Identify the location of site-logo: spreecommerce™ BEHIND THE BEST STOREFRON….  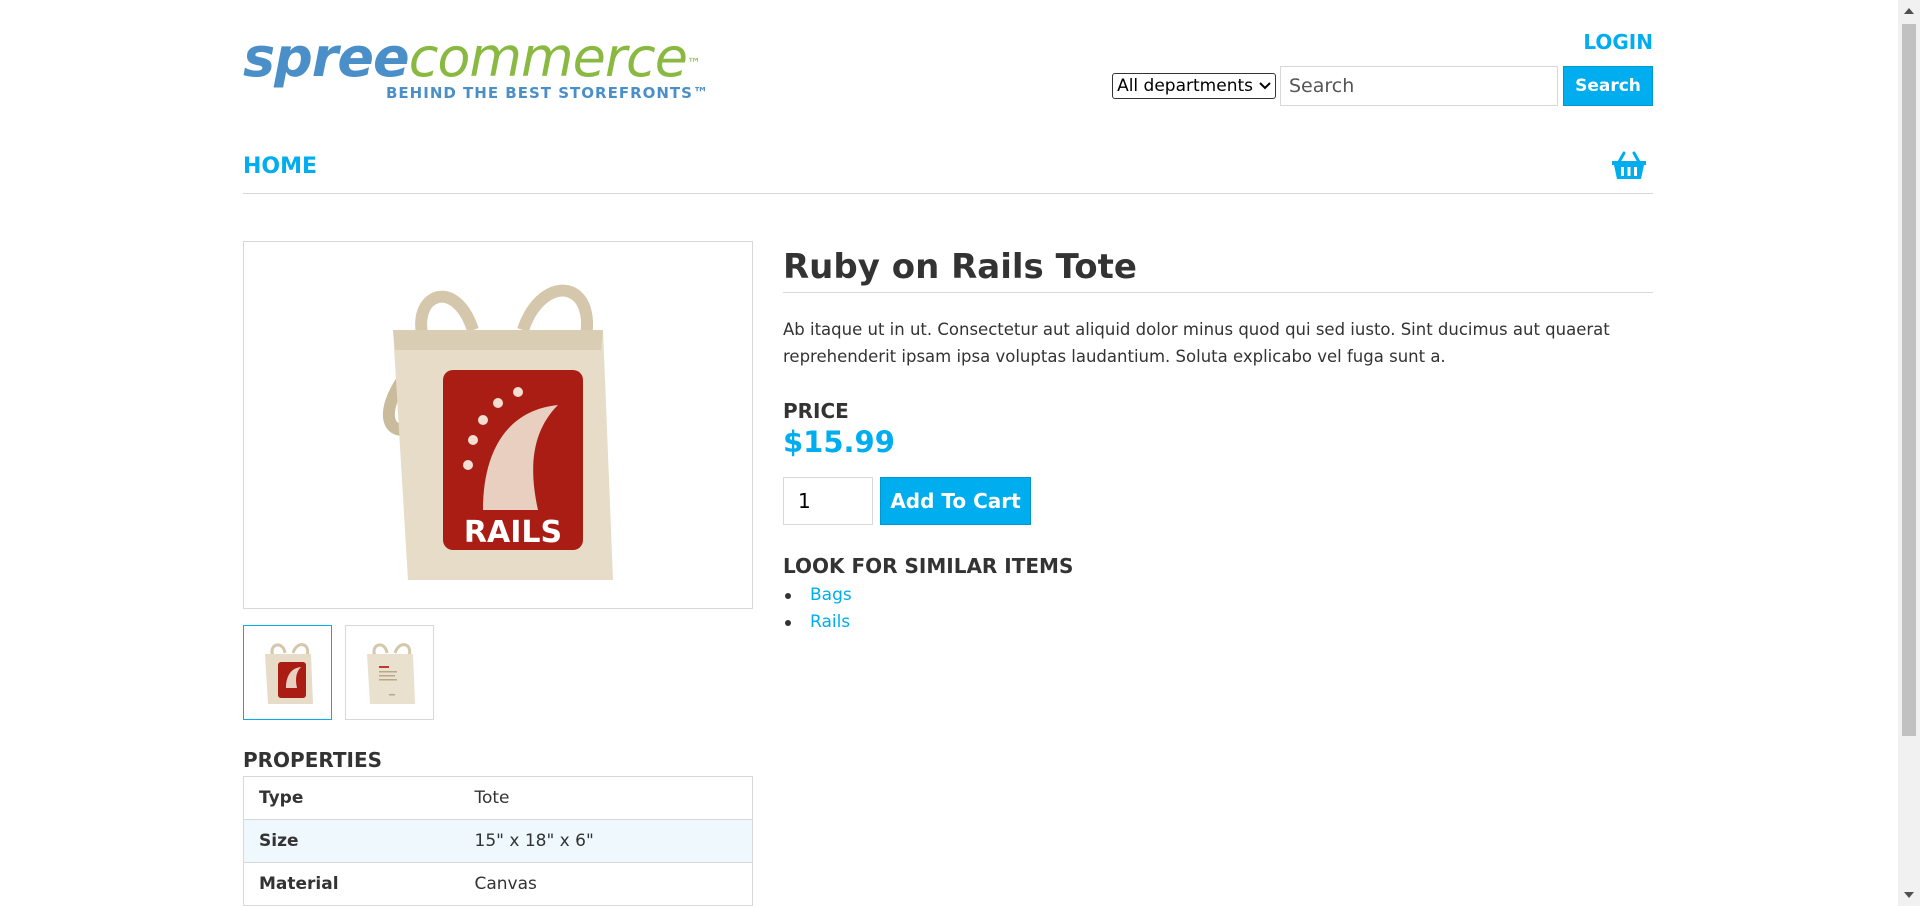
(475, 65).